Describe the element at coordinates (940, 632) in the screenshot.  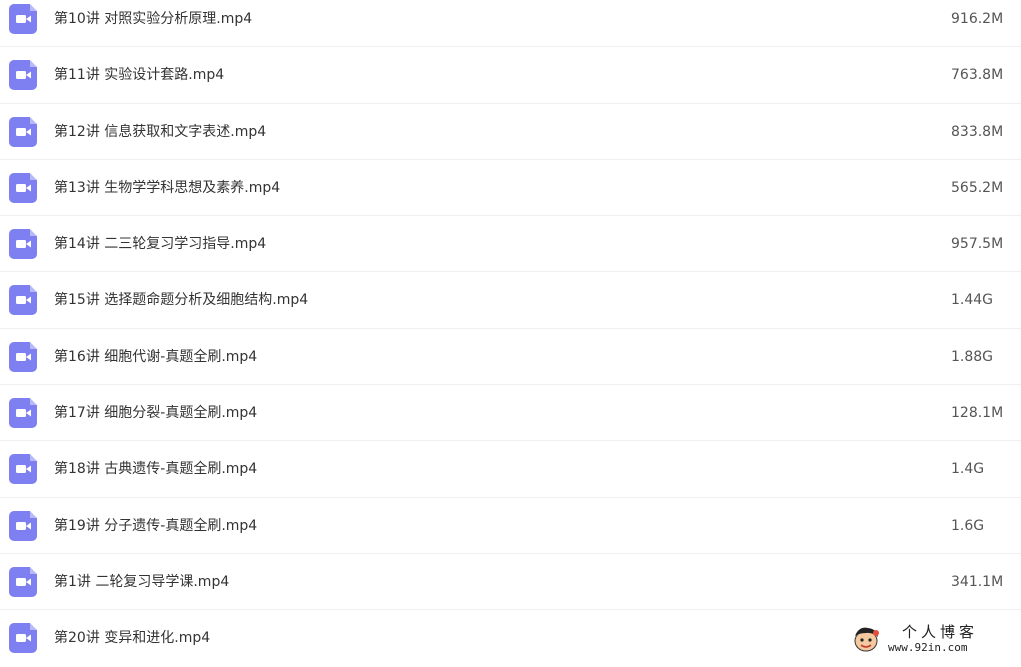
I see `watermark-title: 个人博客` at that location.